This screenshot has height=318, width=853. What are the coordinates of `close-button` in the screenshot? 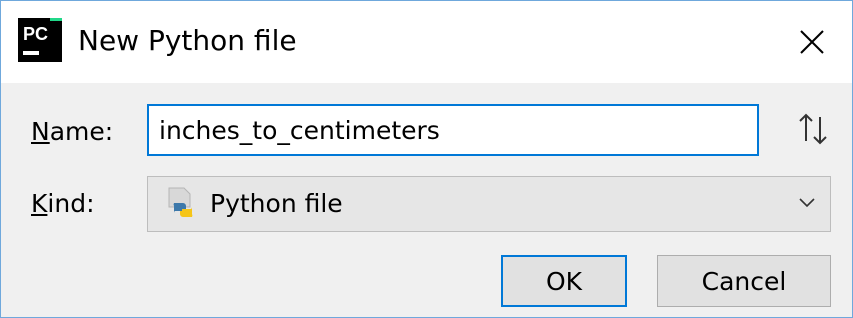 It's located at (812, 42).